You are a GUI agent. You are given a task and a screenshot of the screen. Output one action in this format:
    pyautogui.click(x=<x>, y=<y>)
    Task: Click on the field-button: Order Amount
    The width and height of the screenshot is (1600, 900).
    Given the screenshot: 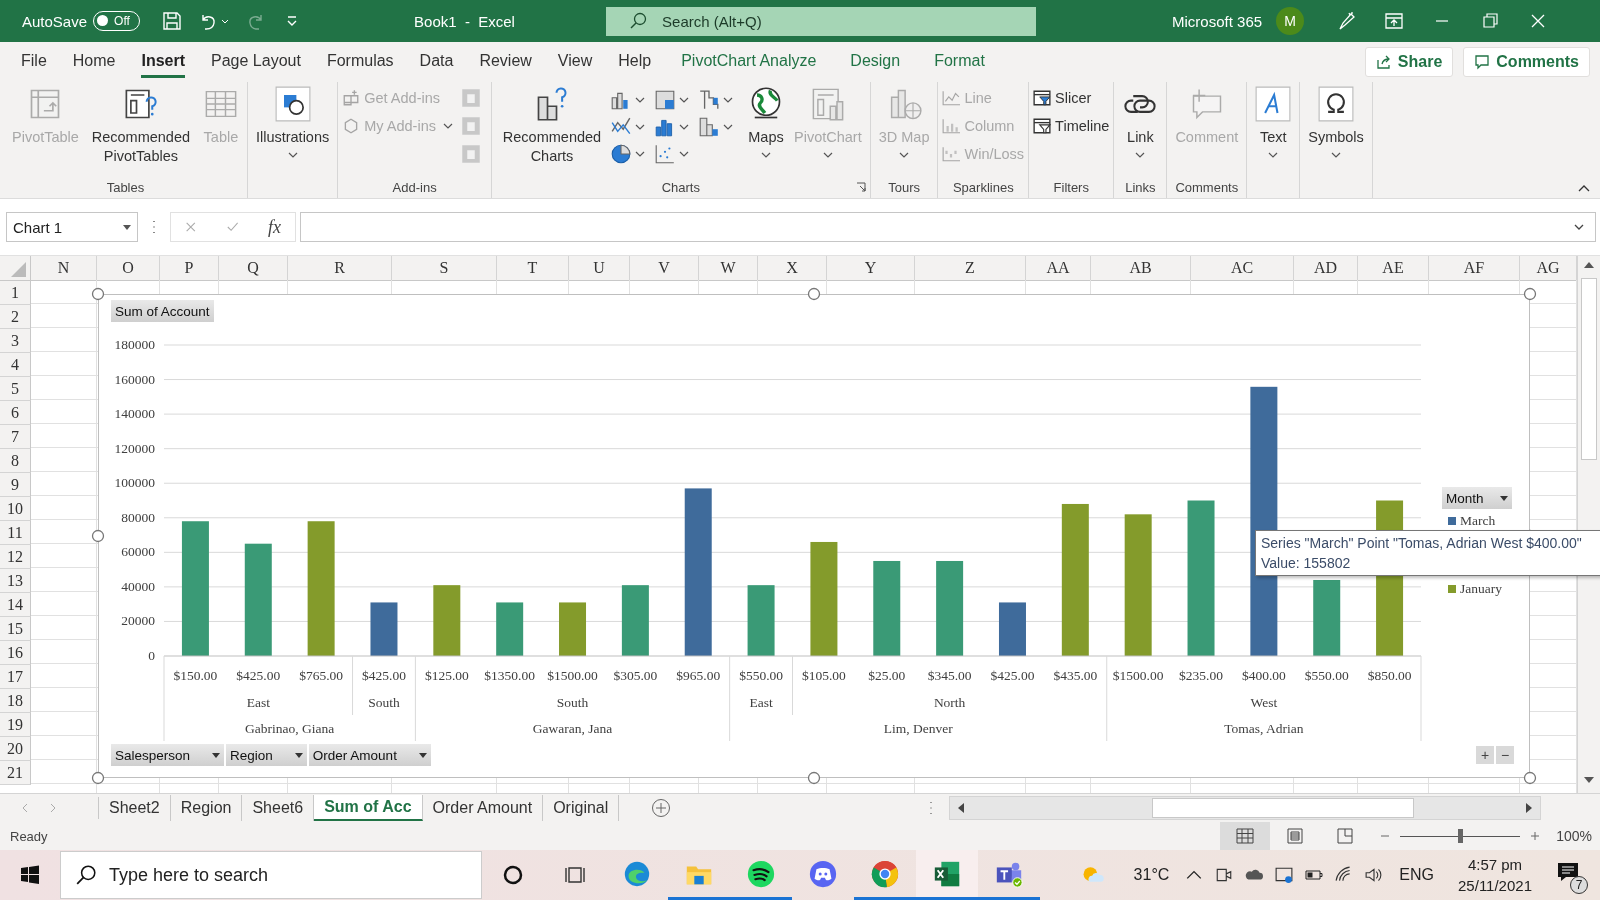 What is the action you would take?
    pyautogui.click(x=369, y=755)
    